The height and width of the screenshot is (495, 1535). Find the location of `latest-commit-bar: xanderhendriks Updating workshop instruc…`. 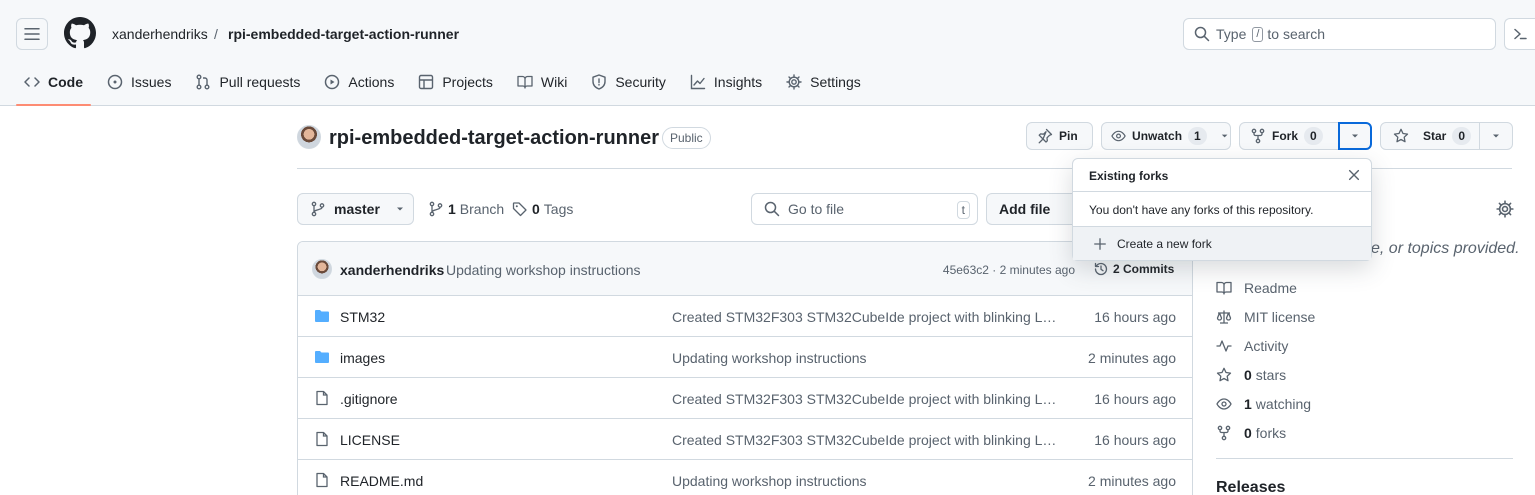

latest-commit-bar: xanderhendriks Updating workshop instruc… is located at coordinates (745, 269).